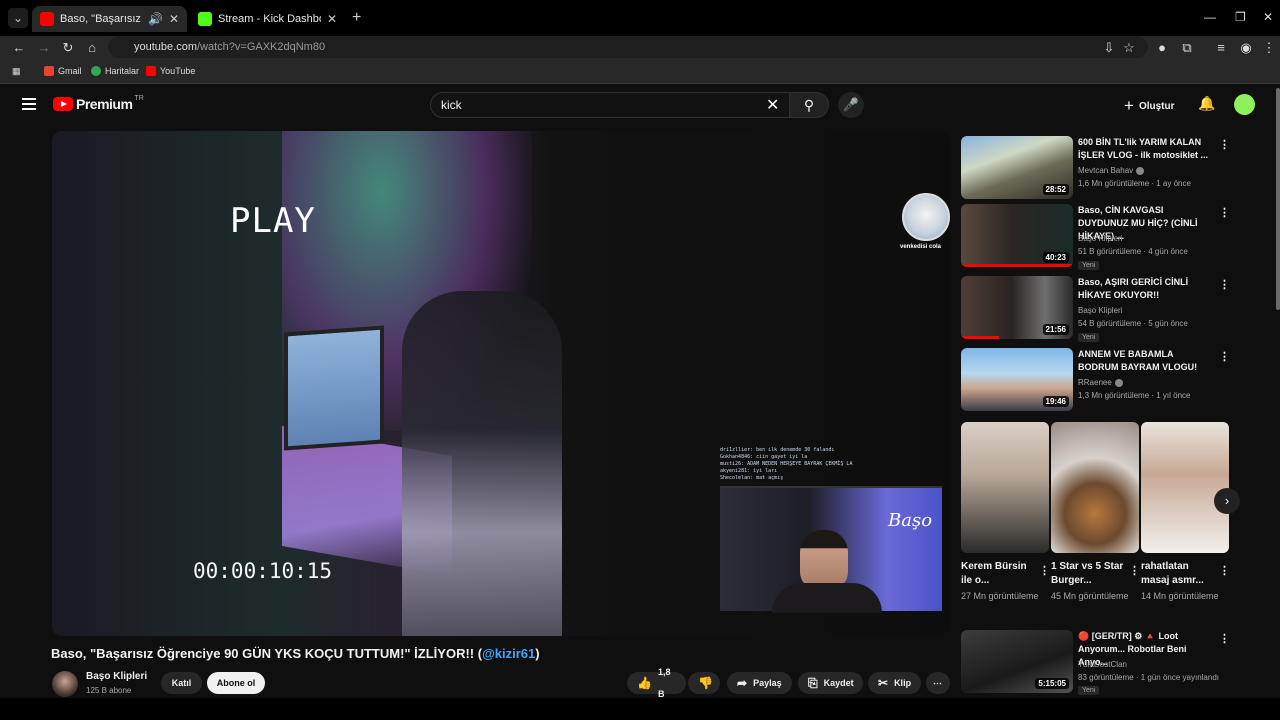 The image size is (1280, 720). I want to click on channel-label: Mevtcan Bahav, so click(1106, 170).